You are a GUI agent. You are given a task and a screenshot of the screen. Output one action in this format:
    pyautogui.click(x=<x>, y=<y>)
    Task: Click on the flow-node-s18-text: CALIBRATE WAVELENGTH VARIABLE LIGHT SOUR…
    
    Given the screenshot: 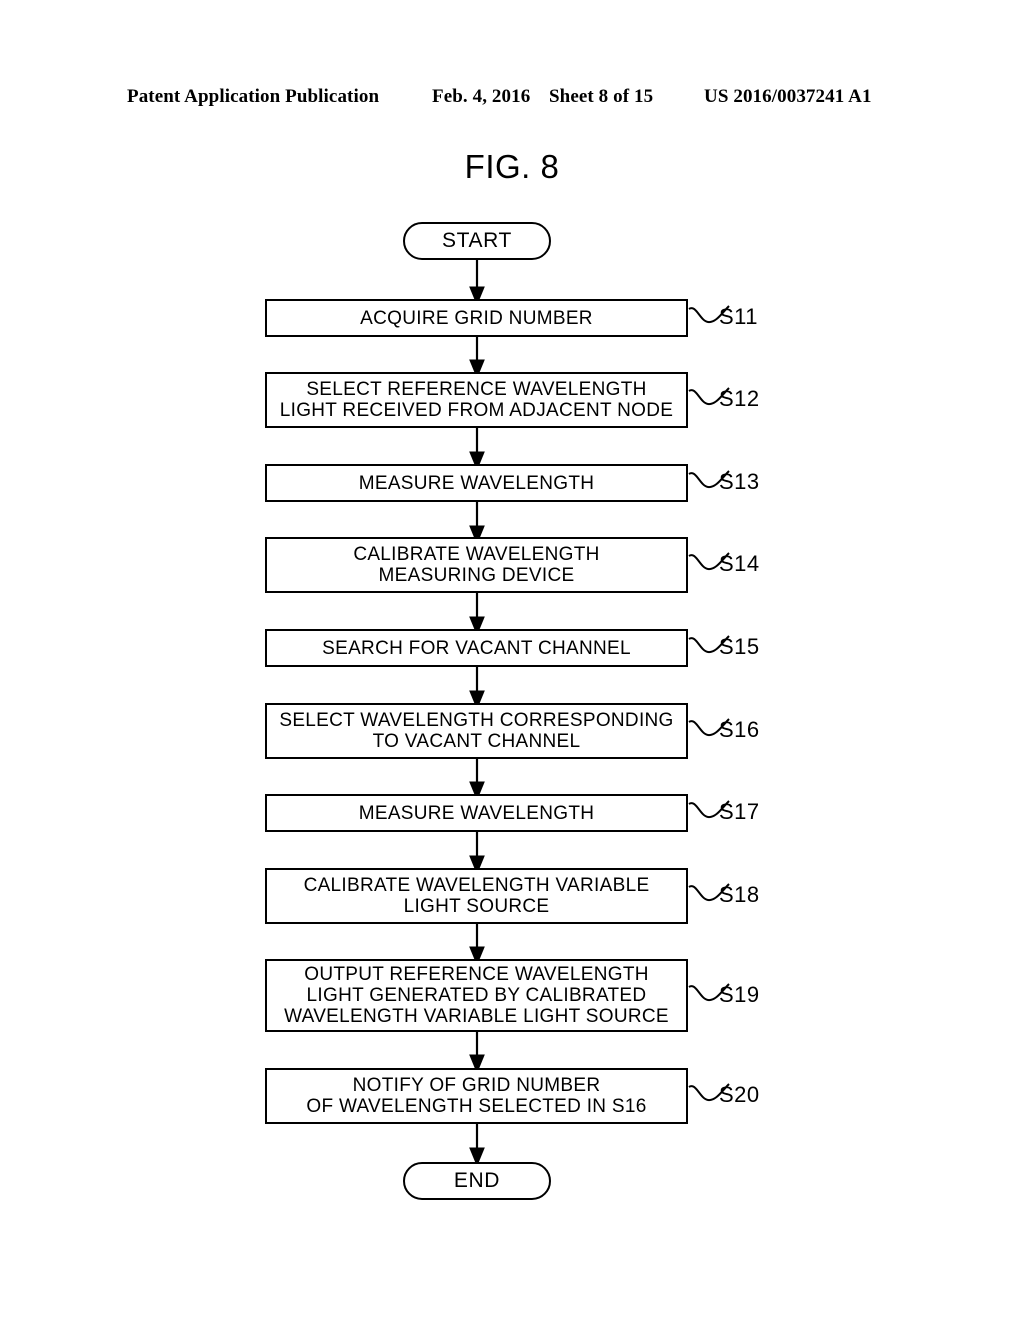 What is the action you would take?
    pyautogui.click(x=476, y=896)
    